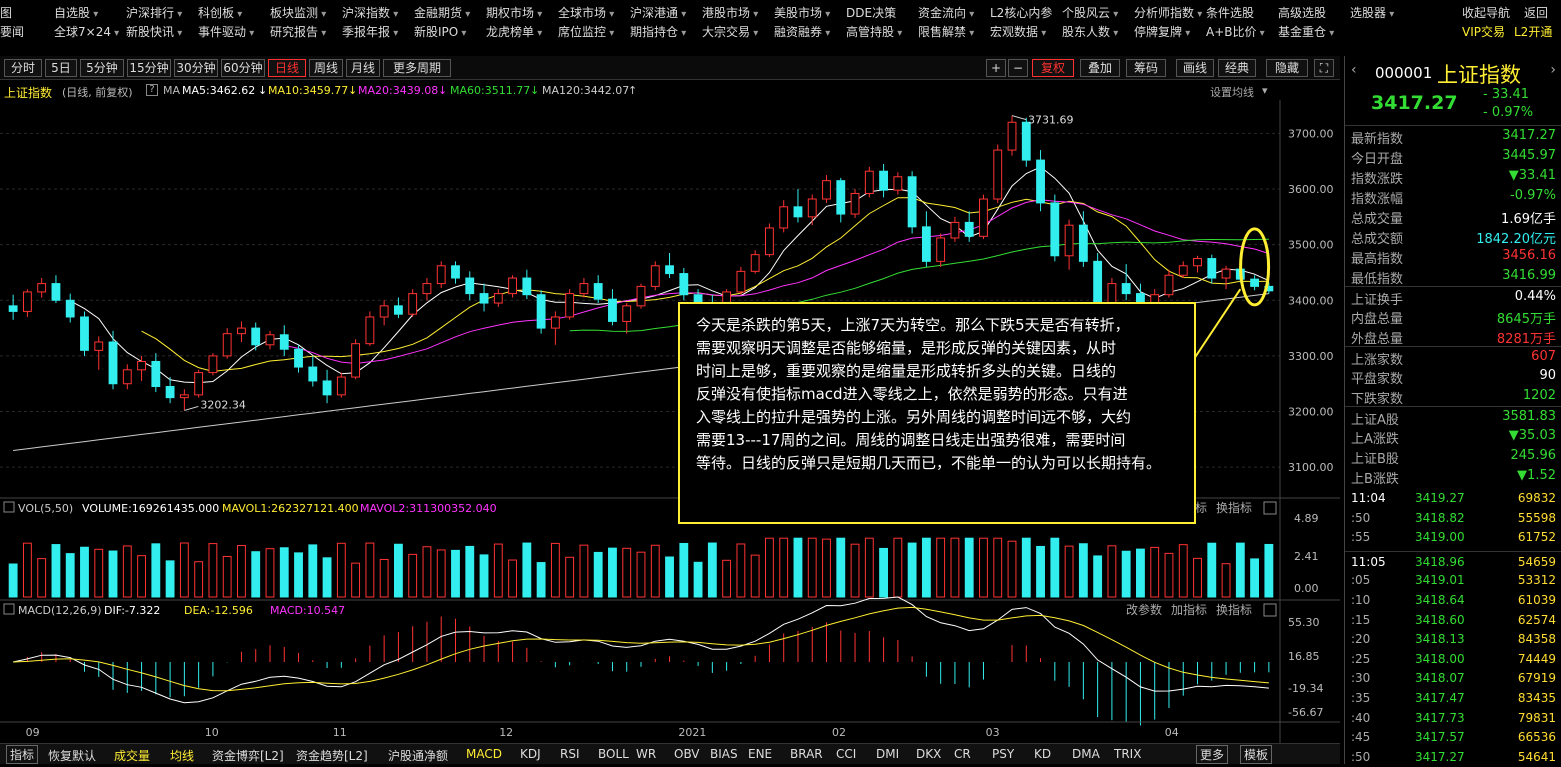  I want to click on toolbar-button: −, so click(1018, 68).